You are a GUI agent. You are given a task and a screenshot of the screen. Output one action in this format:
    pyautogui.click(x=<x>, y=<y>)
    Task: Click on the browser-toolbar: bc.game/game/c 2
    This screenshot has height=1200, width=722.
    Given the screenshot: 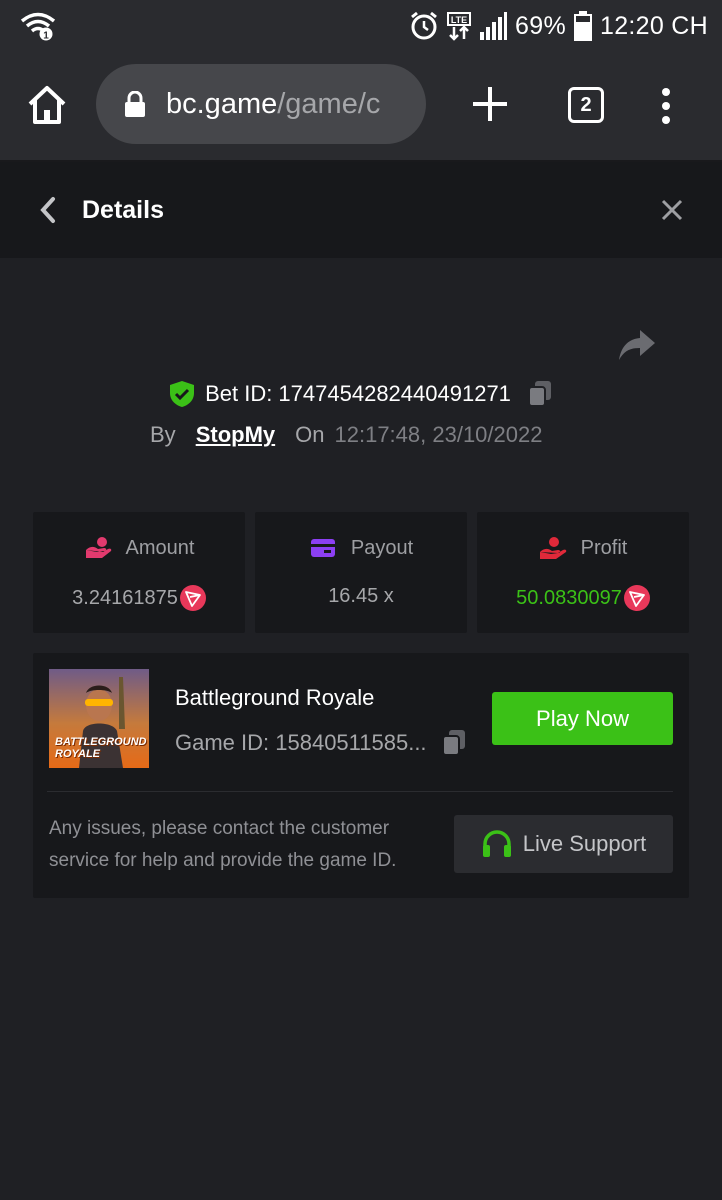 What is the action you would take?
    pyautogui.click(x=361, y=107)
    